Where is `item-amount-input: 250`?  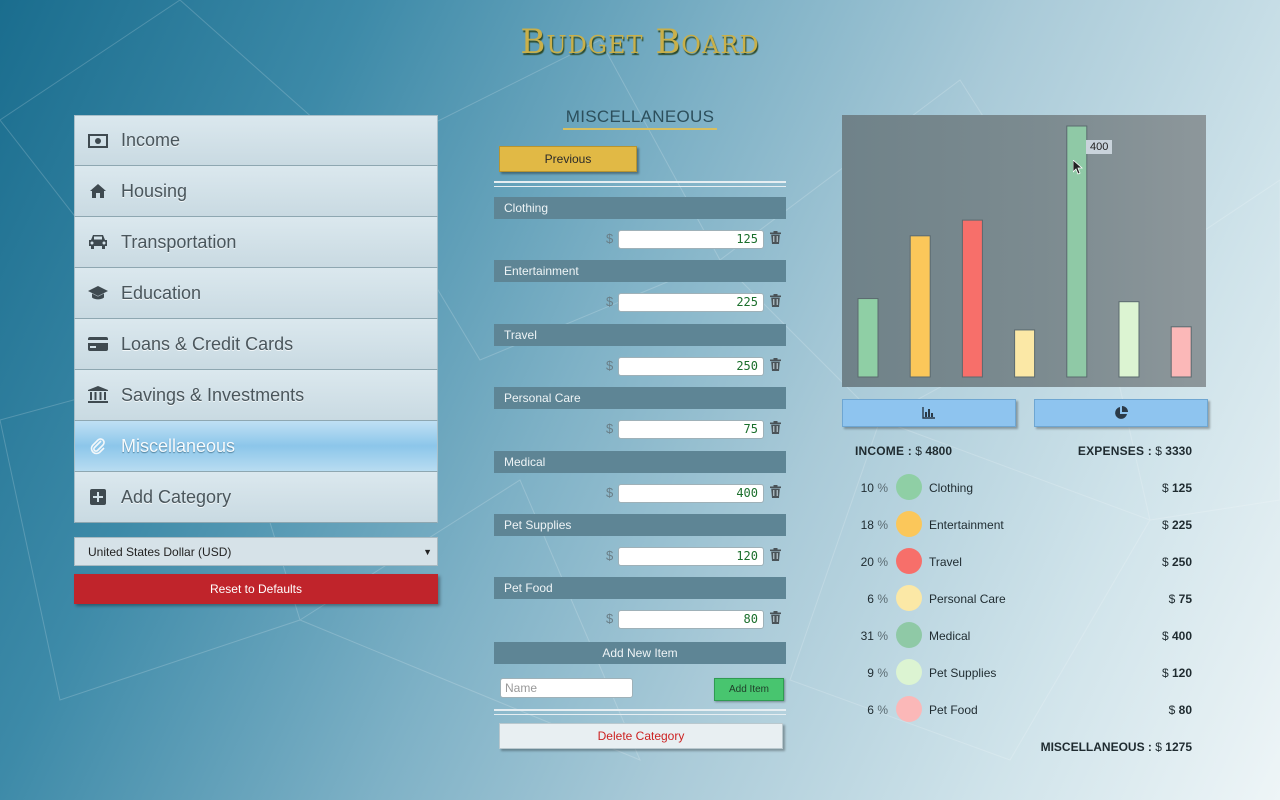
item-amount-input: 250 is located at coordinates (691, 366).